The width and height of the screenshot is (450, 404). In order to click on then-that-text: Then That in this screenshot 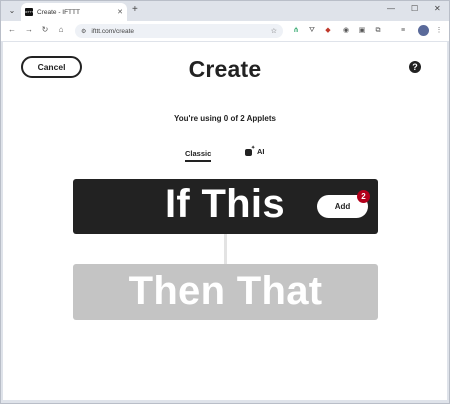, I will do `click(225, 291)`.